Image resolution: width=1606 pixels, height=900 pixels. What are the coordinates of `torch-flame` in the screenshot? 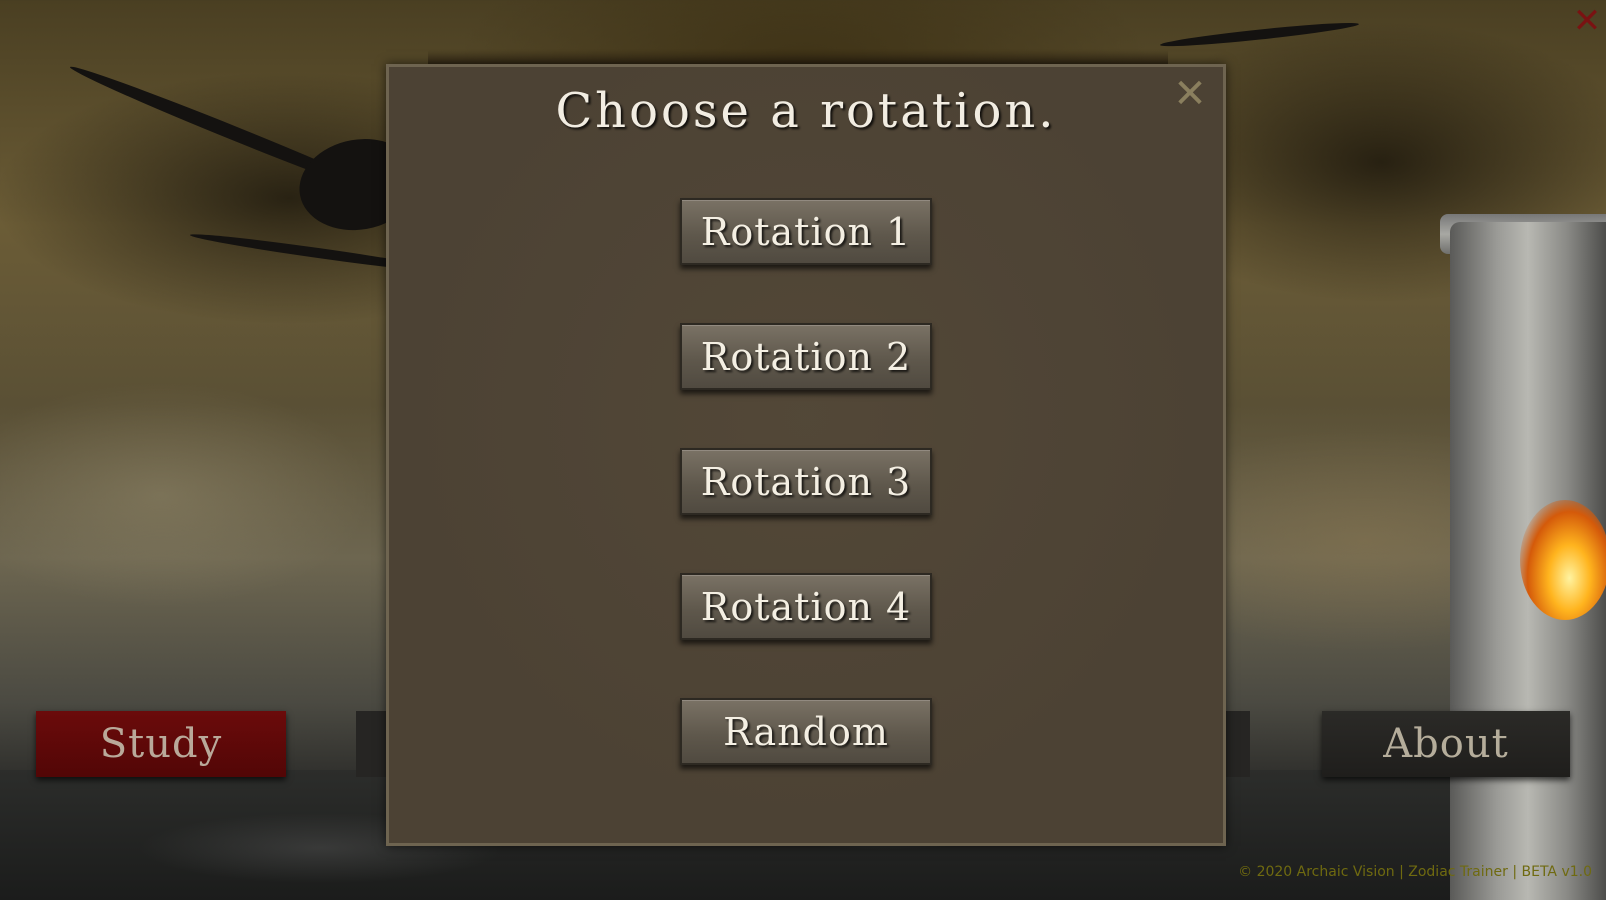 It's located at (1563, 560).